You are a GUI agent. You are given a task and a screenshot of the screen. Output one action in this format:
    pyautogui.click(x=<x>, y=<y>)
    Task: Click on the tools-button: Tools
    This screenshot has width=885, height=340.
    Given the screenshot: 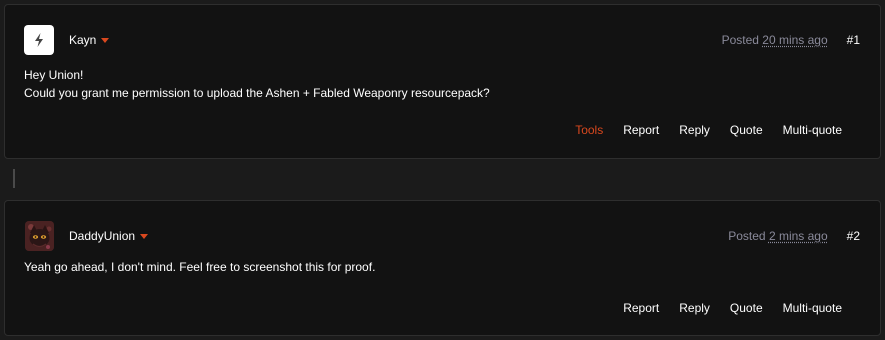 What is the action you would take?
    pyautogui.click(x=589, y=130)
    